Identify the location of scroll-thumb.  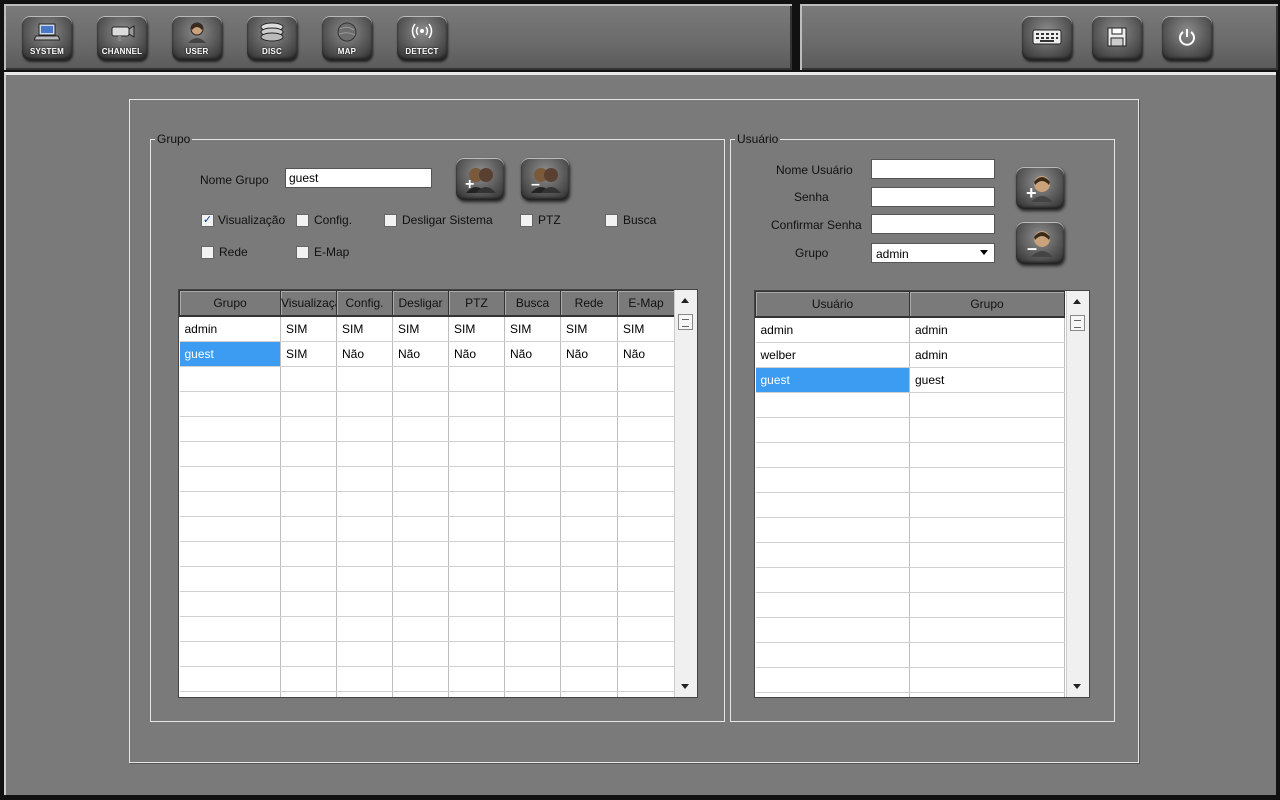
(1077, 323).